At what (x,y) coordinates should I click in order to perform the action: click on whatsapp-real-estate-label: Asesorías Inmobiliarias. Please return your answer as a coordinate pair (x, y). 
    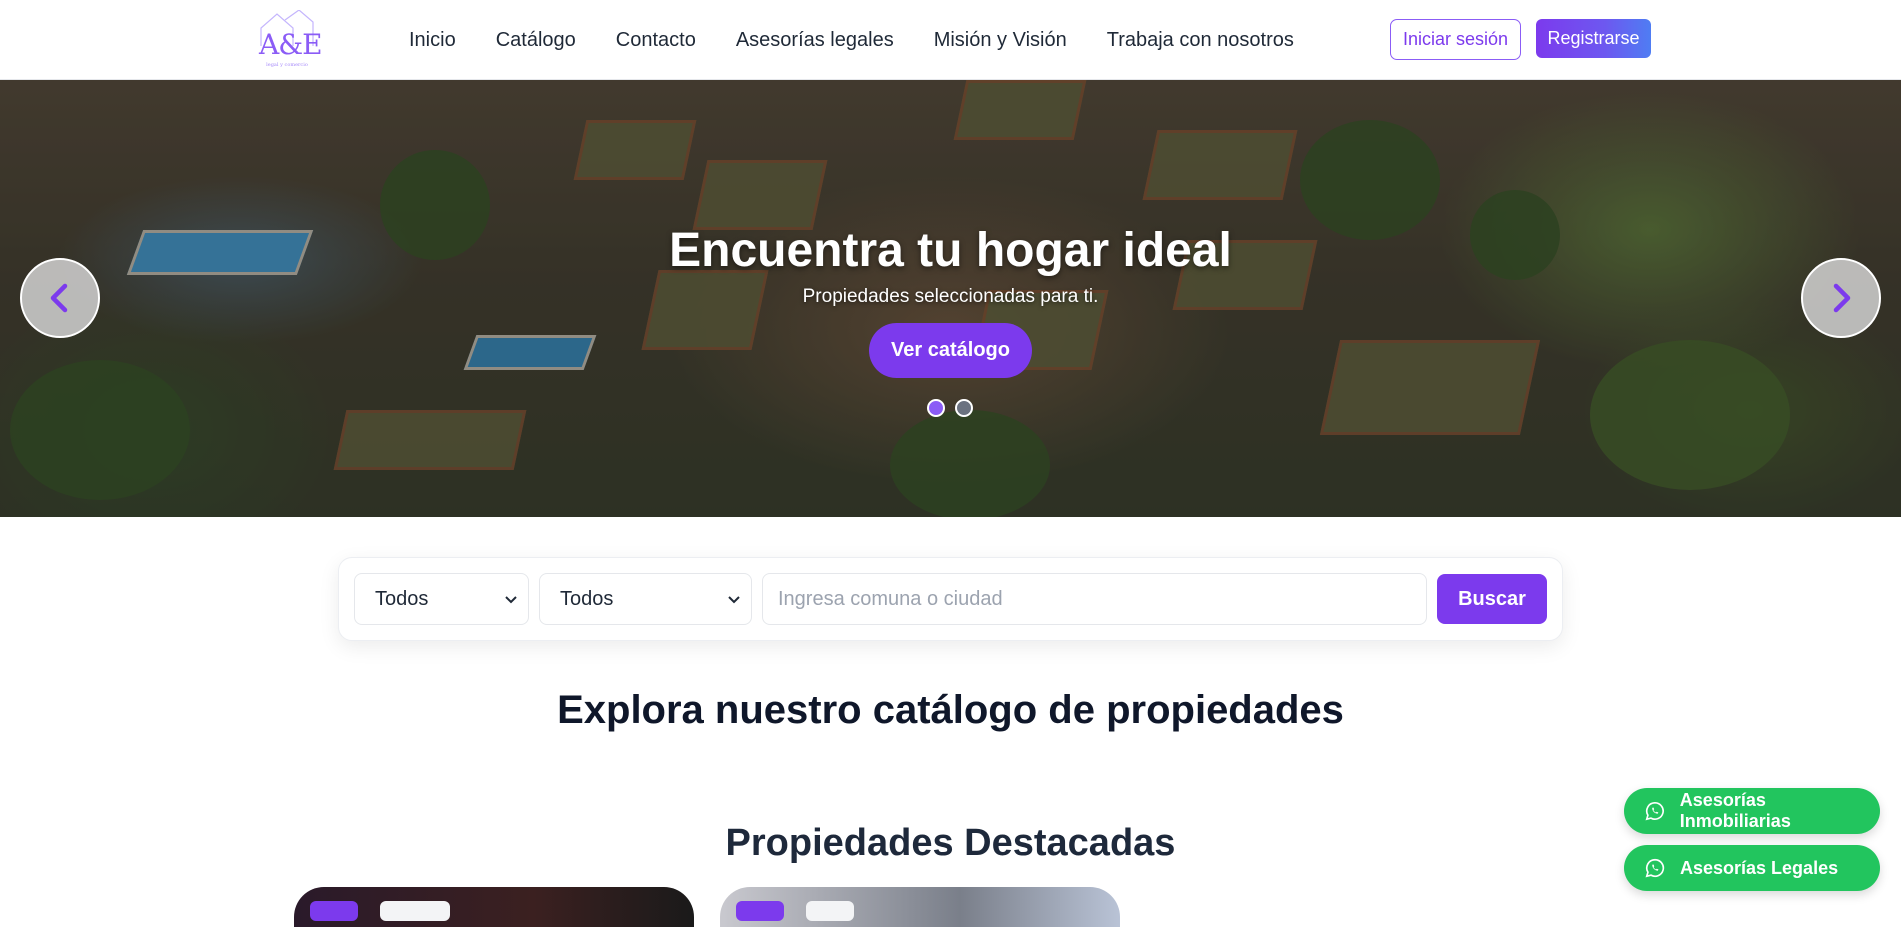
    Looking at the image, I should click on (1735, 810).